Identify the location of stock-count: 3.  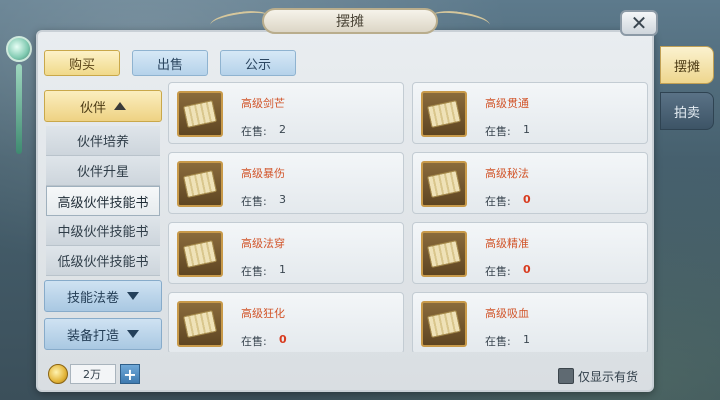
(282, 199).